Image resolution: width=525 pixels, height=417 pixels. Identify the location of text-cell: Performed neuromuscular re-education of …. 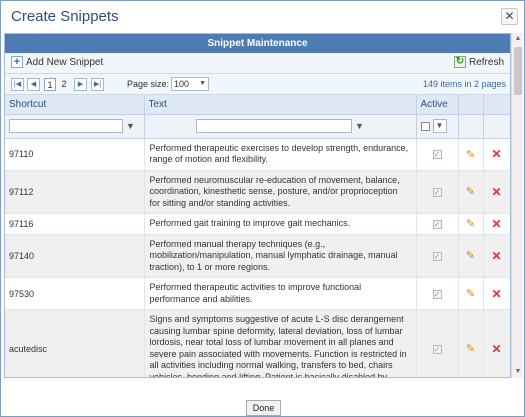
(280, 192).